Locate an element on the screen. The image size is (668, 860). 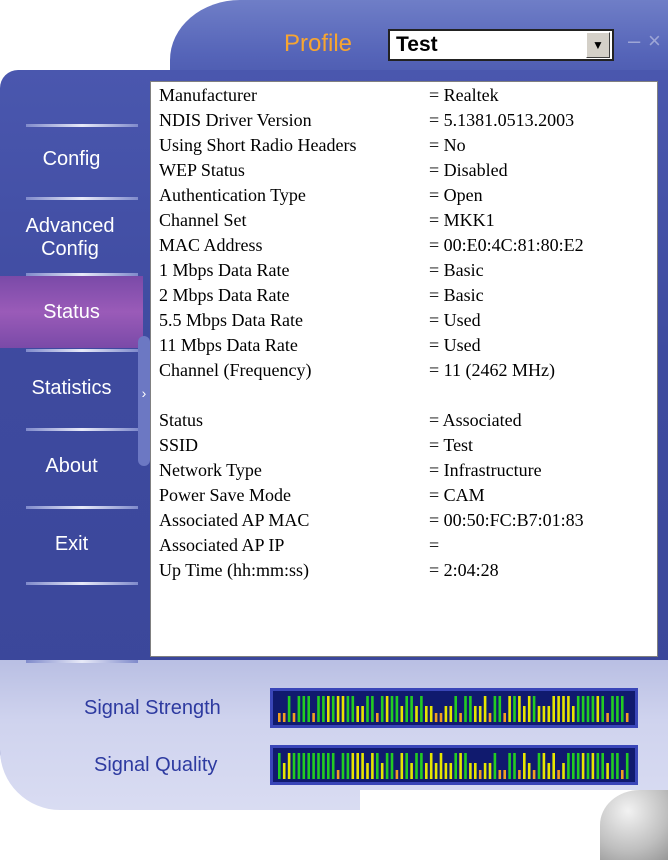
status-row: Power Save Mode = CAM is located at coordinates (404, 497).